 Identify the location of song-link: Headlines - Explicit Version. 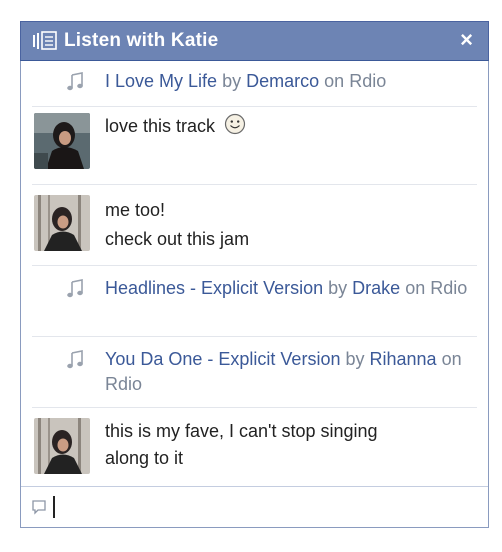
(214, 288).